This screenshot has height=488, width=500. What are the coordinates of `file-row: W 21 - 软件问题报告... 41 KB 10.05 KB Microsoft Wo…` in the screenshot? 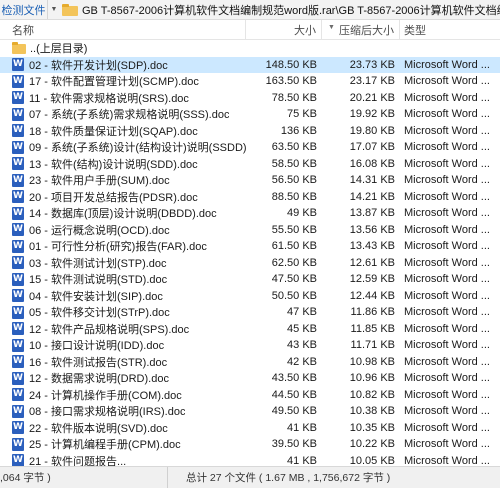 It's located at (250, 459).